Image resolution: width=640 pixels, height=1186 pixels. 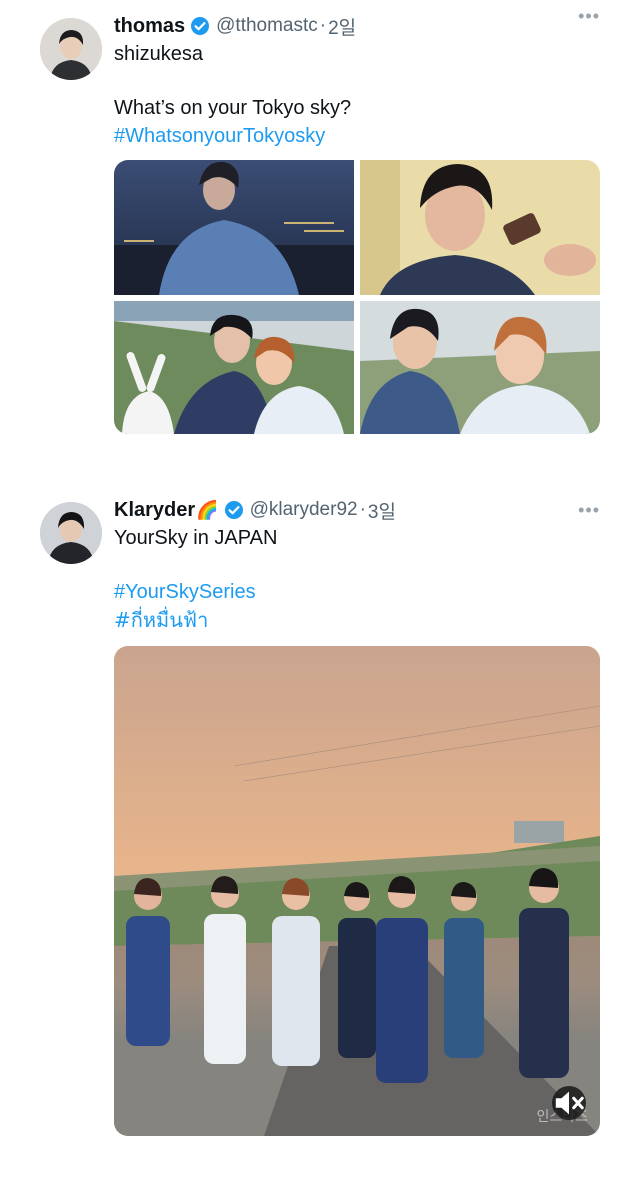 What do you see at coordinates (149, 26) in the screenshot?
I see `display-name: thomas` at bounding box center [149, 26].